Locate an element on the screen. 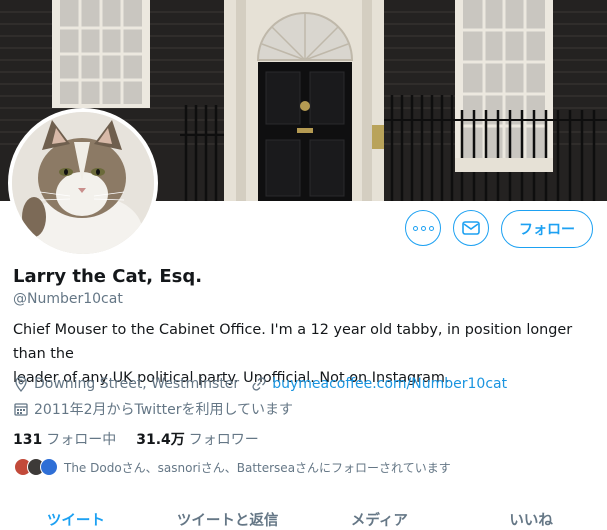  message-button is located at coordinates (471, 228).